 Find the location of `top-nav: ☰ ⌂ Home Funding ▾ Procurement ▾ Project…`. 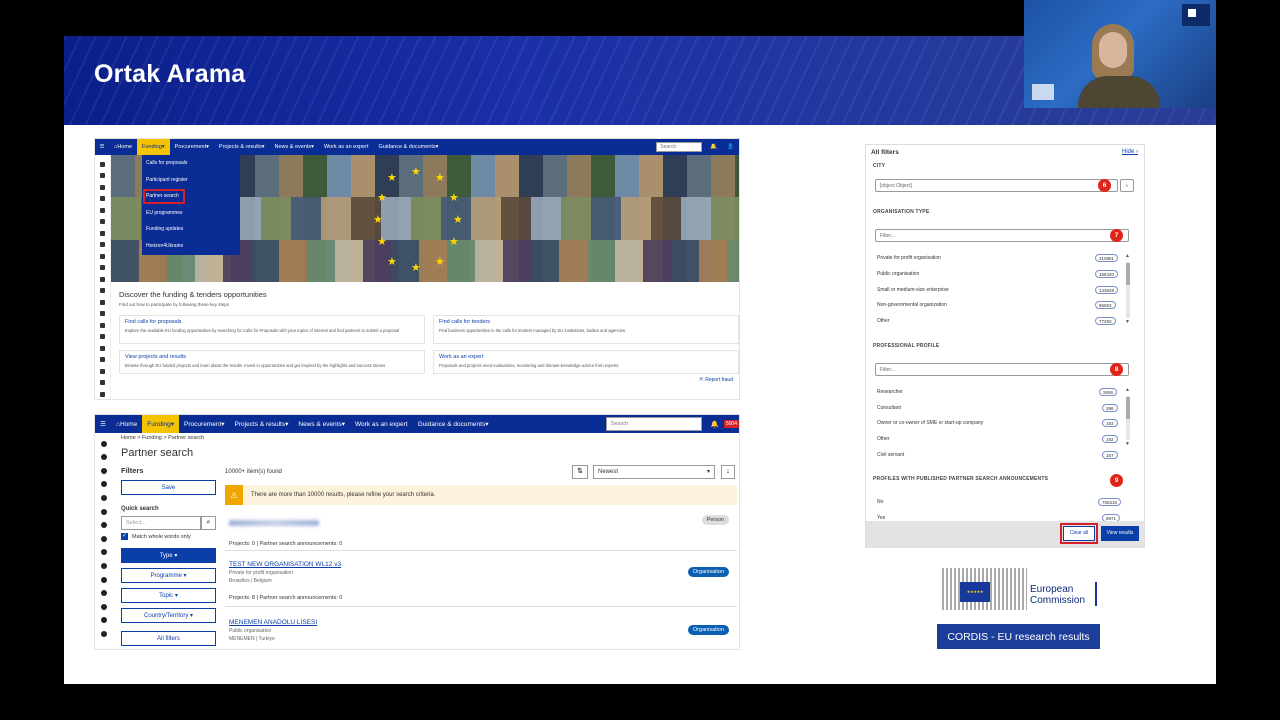

top-nav: ☰ ⌂ Home Funding ▾ Procurement ▾ Project… is located at coordinates (417, 424).